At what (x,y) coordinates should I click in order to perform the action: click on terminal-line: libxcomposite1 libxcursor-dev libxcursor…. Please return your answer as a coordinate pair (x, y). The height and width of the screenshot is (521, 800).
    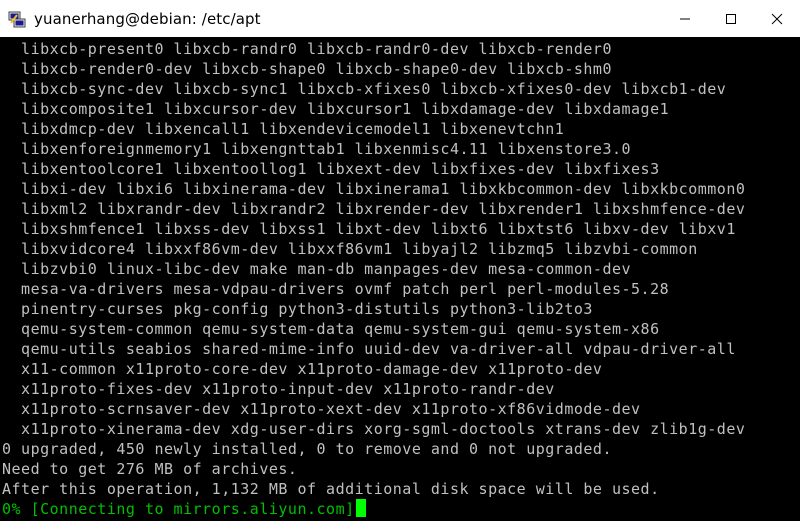
    Looking at the image, I should click on (336, 109).